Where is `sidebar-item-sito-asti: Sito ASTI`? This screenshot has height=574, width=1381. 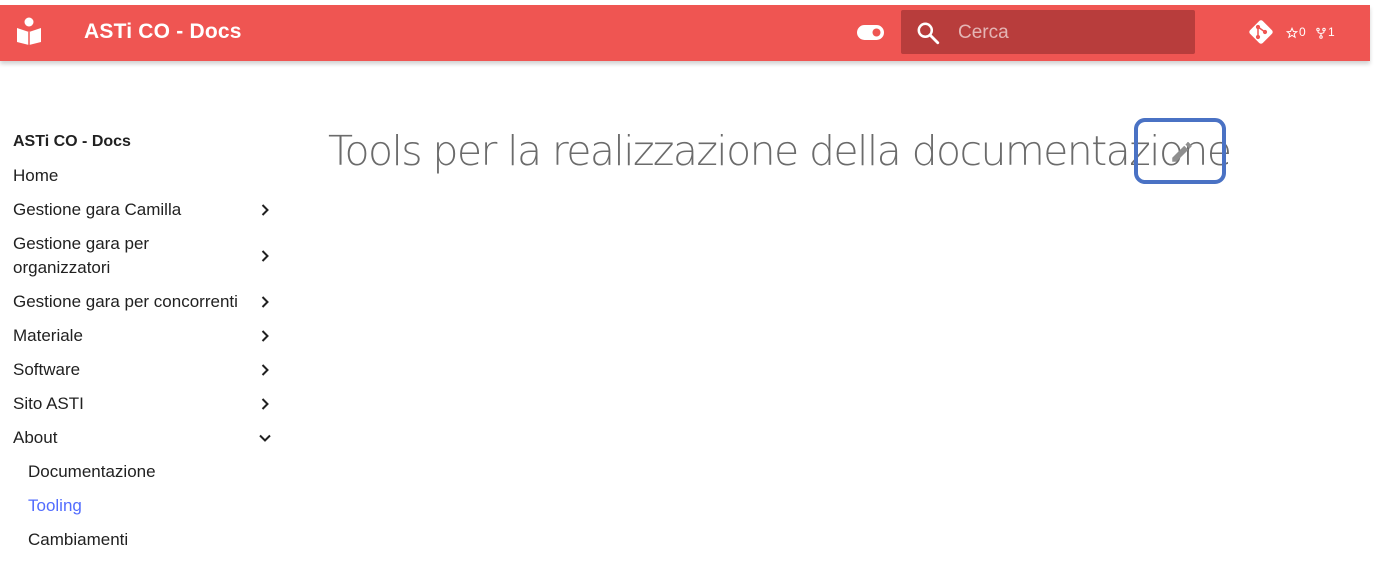
sidebar-item-sito-asti: Sito ASTI is located at coordinates (144, 404).